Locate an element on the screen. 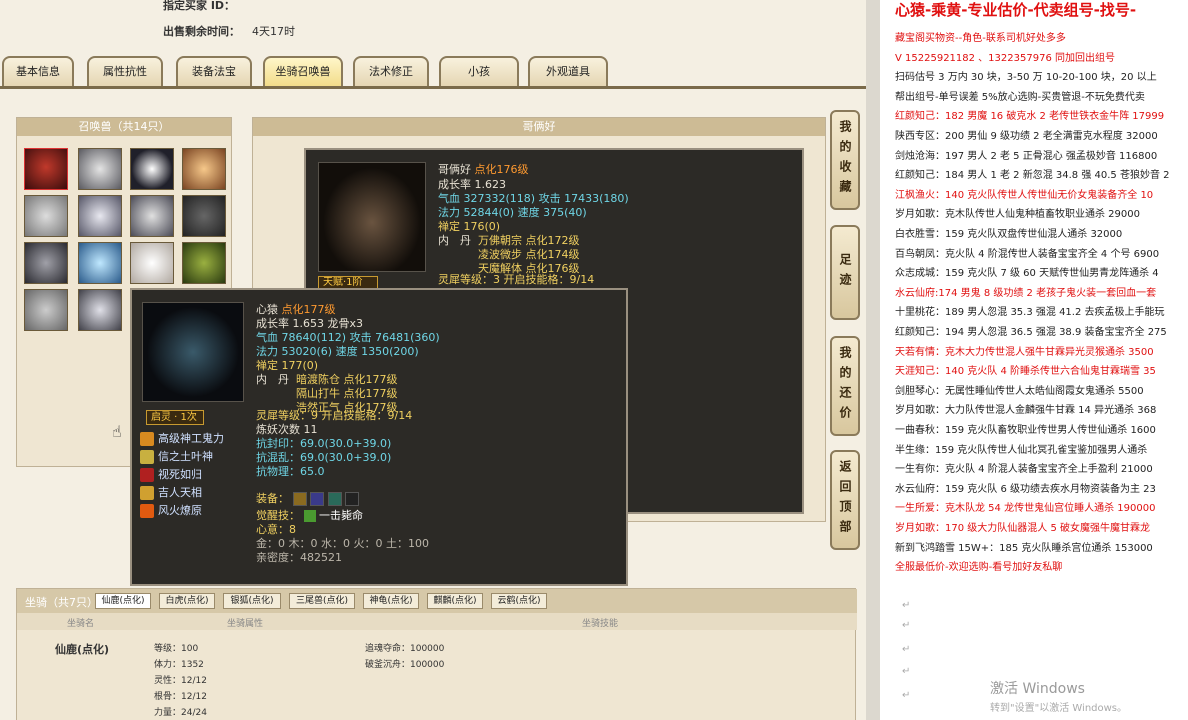 The height and width of the screenshot is (720, 1188). mount-attr: 等级：100 is located at coordinates (176, 649).